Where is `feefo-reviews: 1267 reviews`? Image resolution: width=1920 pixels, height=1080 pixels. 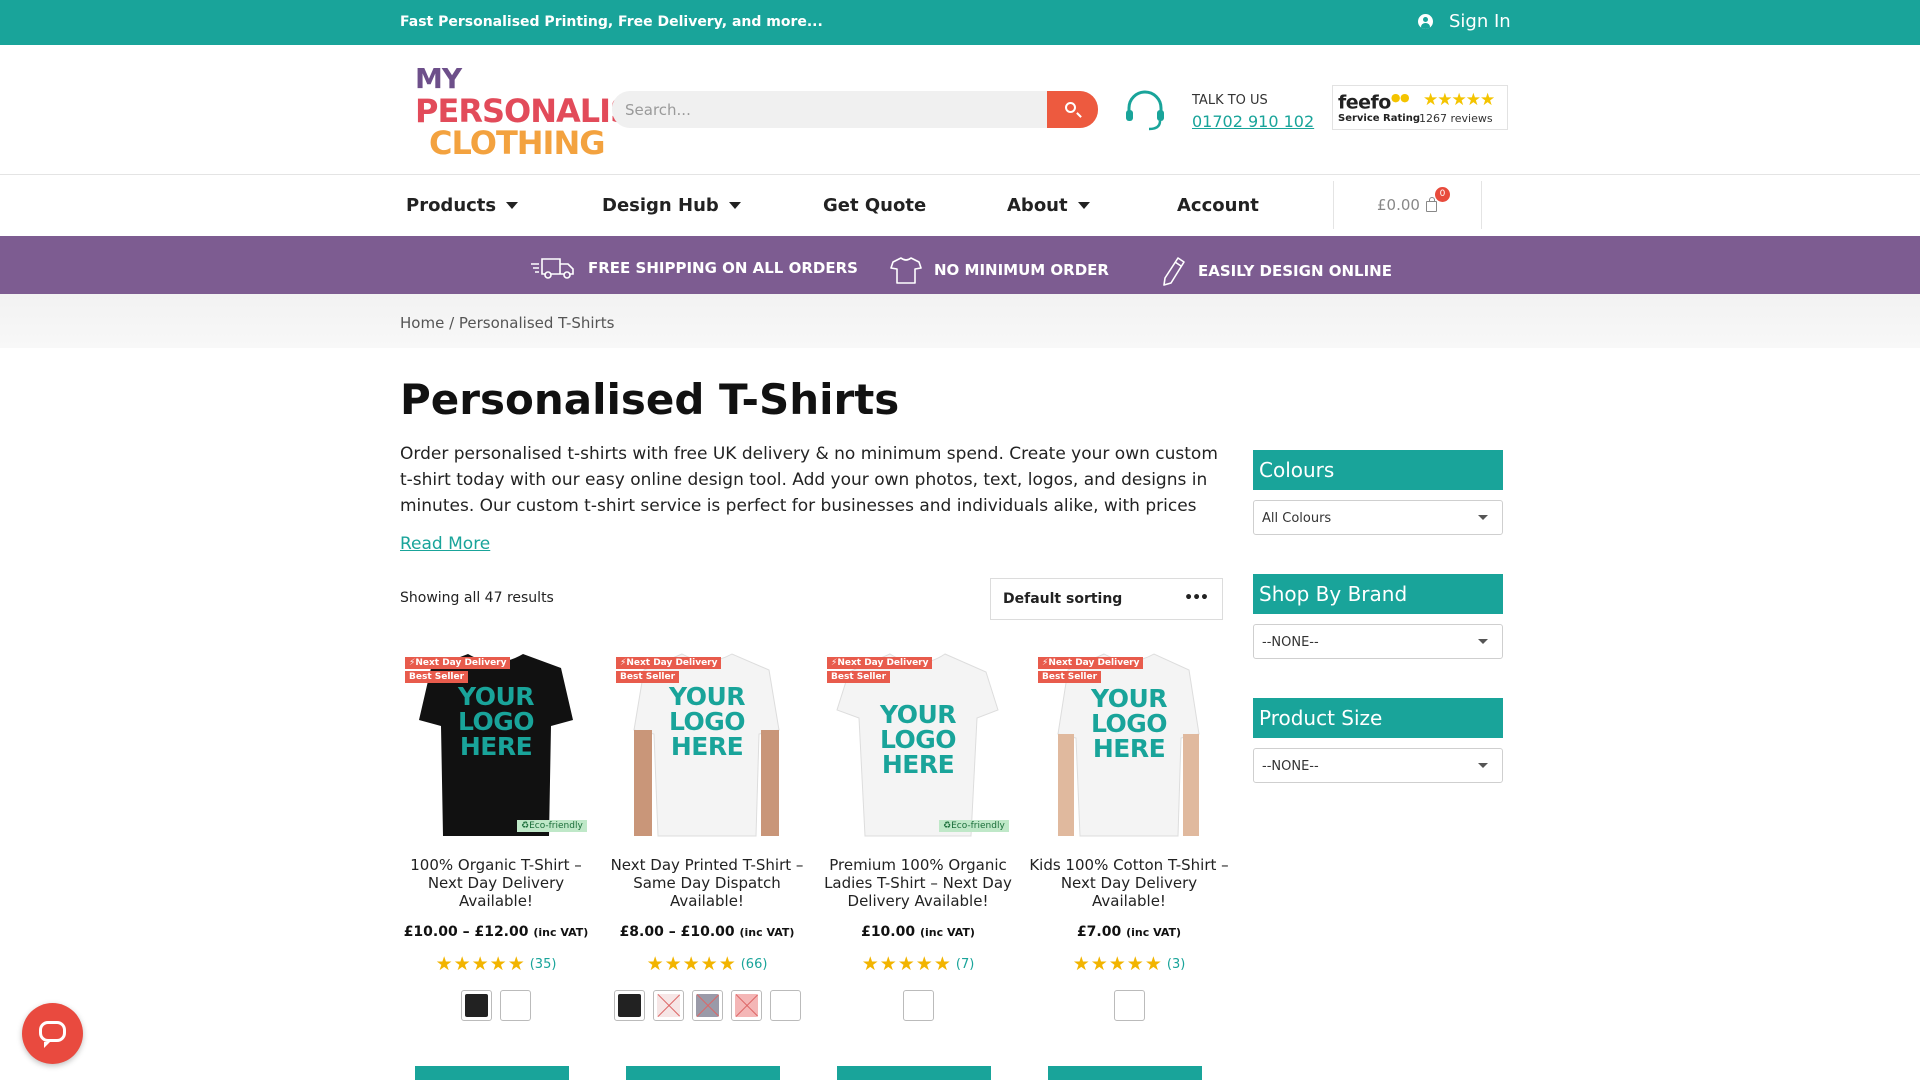
feefo-reviews: 1267 reviews is located at coordinates (1456, 118).